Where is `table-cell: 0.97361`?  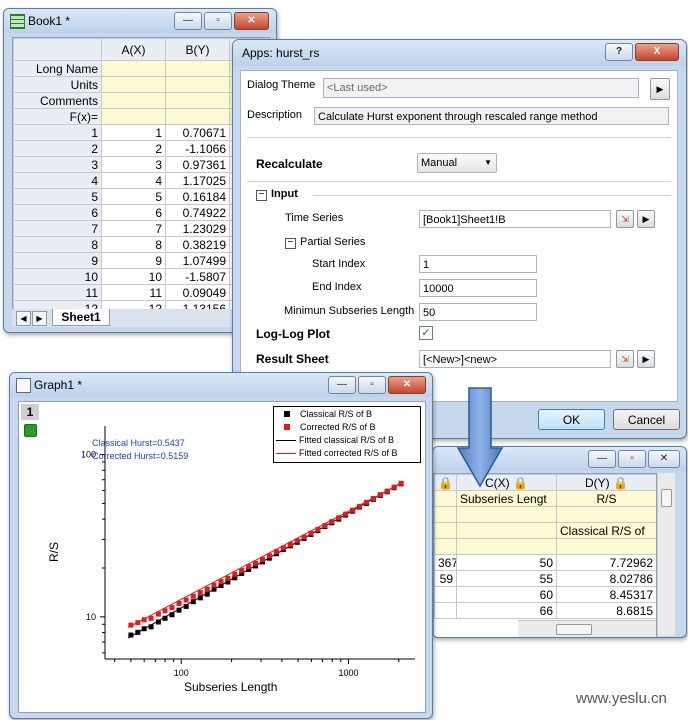 table-cell: 0.97361 is located at coordinates (197, 164).